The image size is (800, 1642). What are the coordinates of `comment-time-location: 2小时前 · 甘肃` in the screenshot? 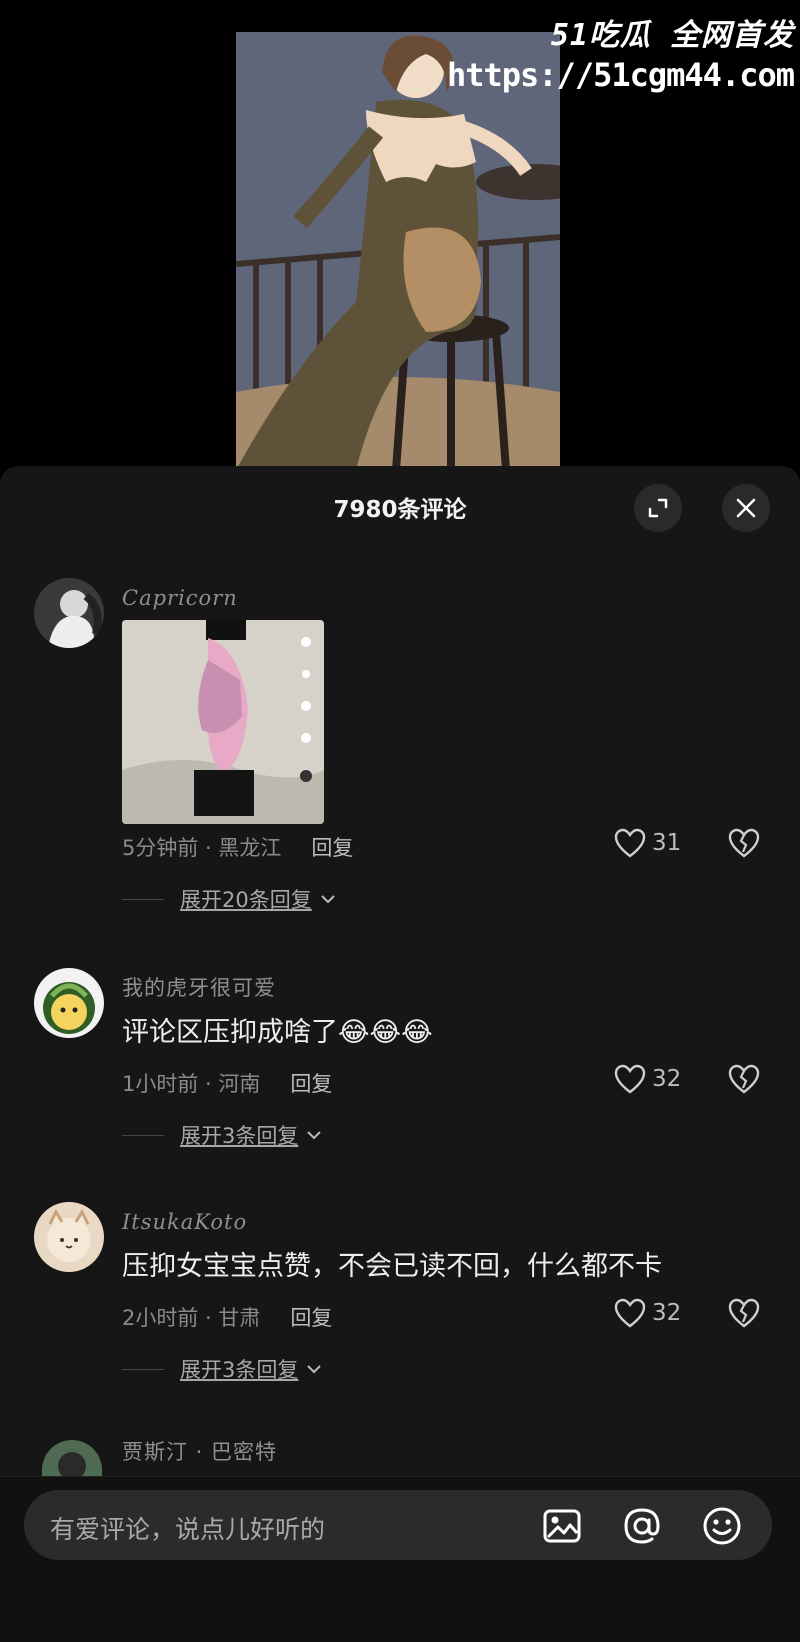 It's located at (191, 1318).